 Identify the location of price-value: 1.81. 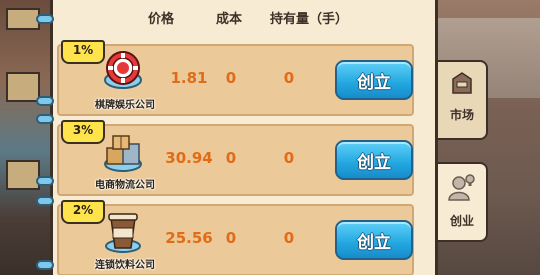
(189, 78).